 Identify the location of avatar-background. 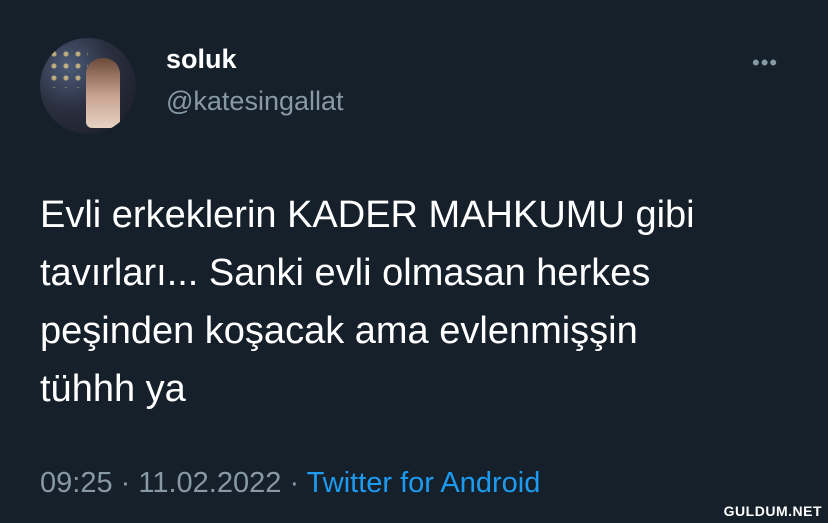
(68, 68).